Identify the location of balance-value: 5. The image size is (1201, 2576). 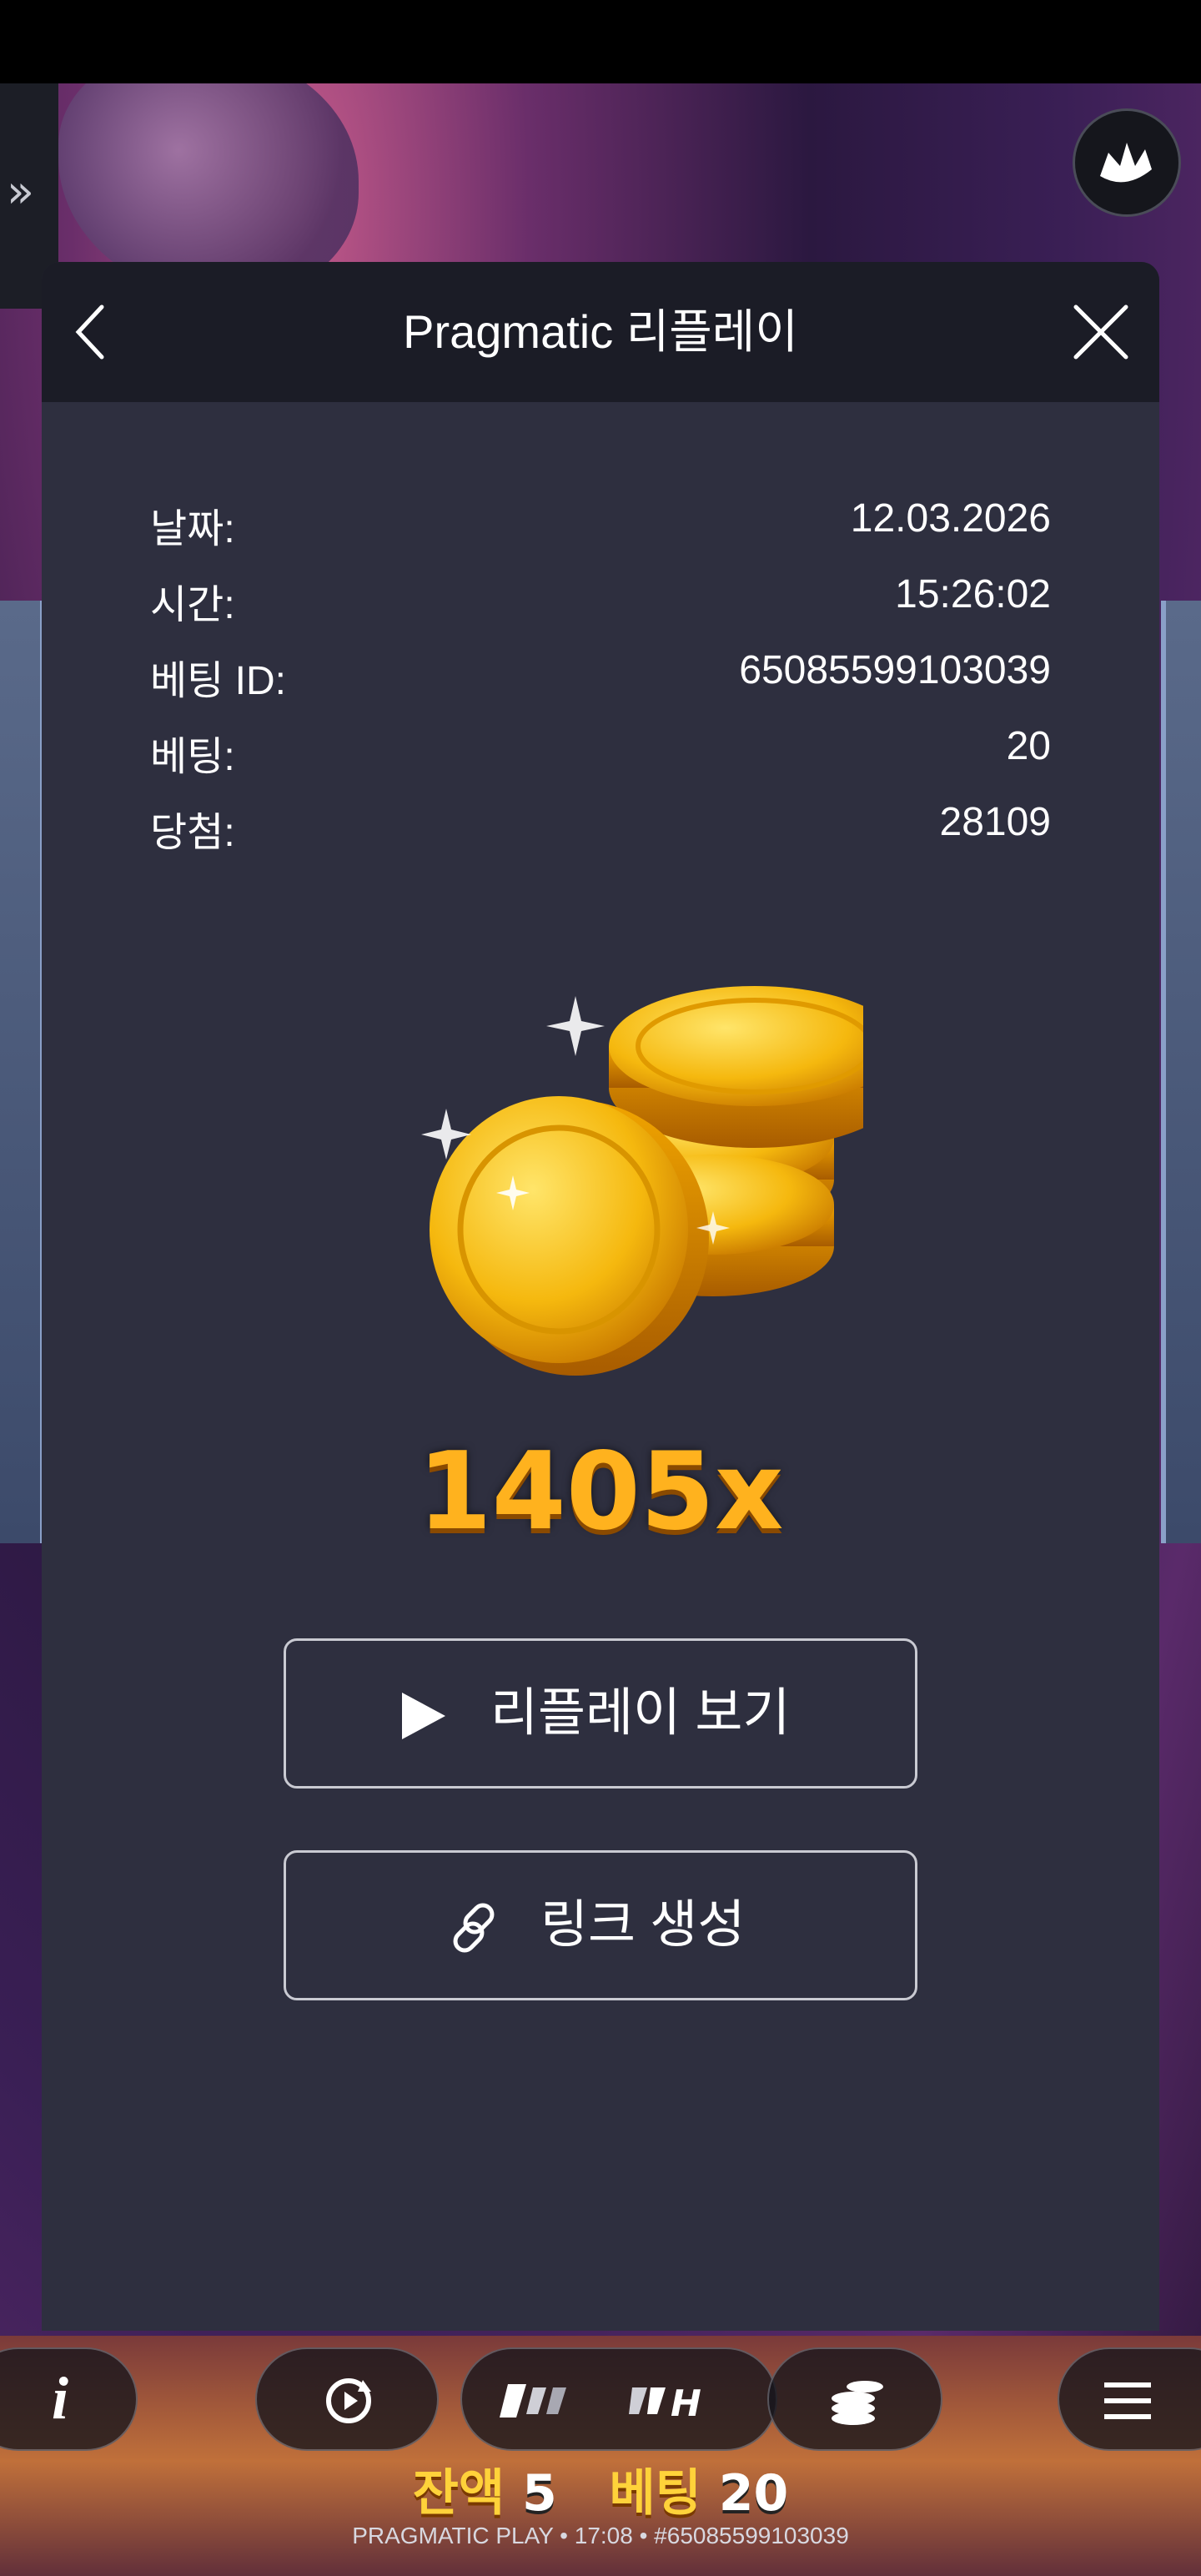
(540, 2493).